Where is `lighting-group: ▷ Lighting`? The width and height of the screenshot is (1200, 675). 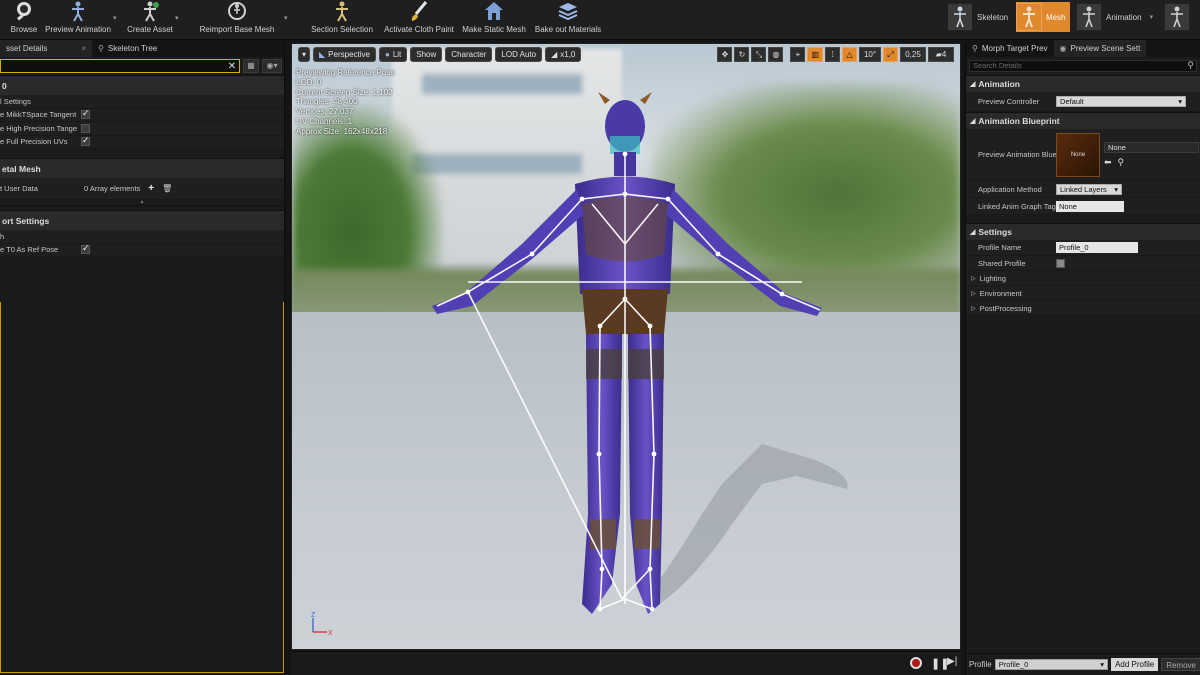
lighting-group: ▷ Lighting is located at coordinates (1083, 278).